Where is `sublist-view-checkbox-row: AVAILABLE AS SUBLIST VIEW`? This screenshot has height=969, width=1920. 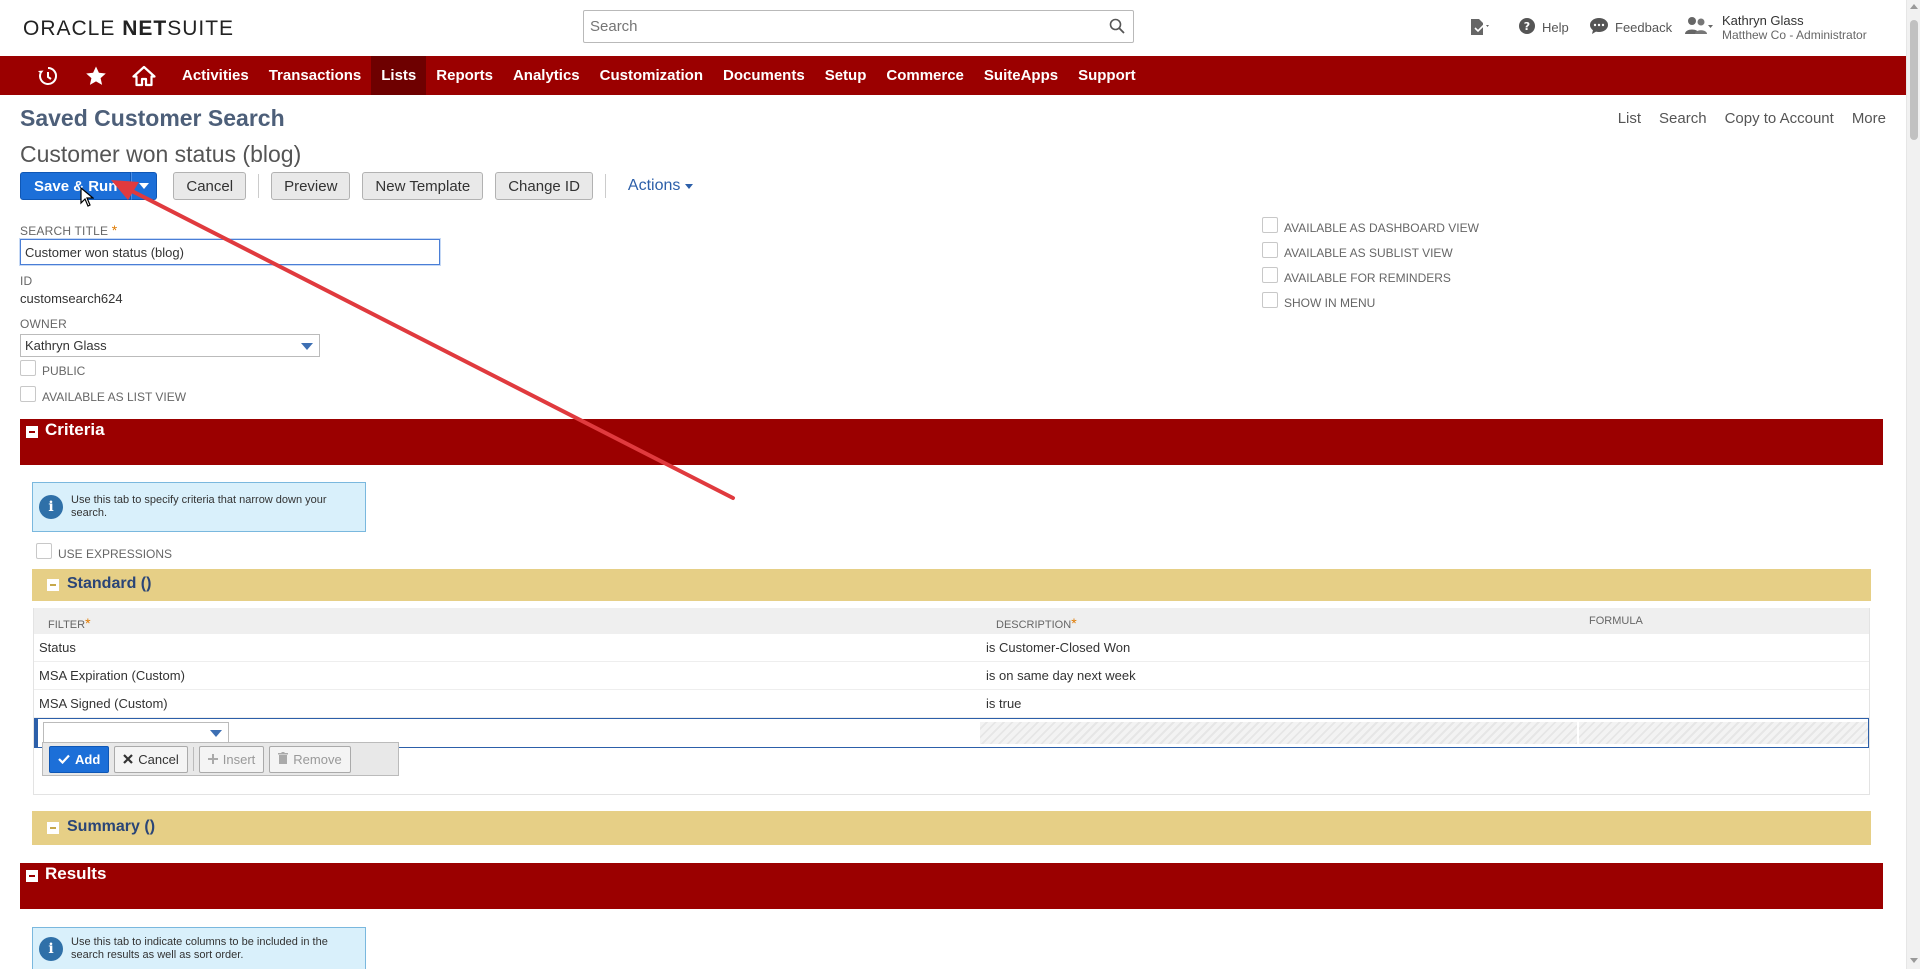 sublist-view-checkbox-row: AVAILABLE AS SUBLIST VIEW is located at coordinates (1357, 251).